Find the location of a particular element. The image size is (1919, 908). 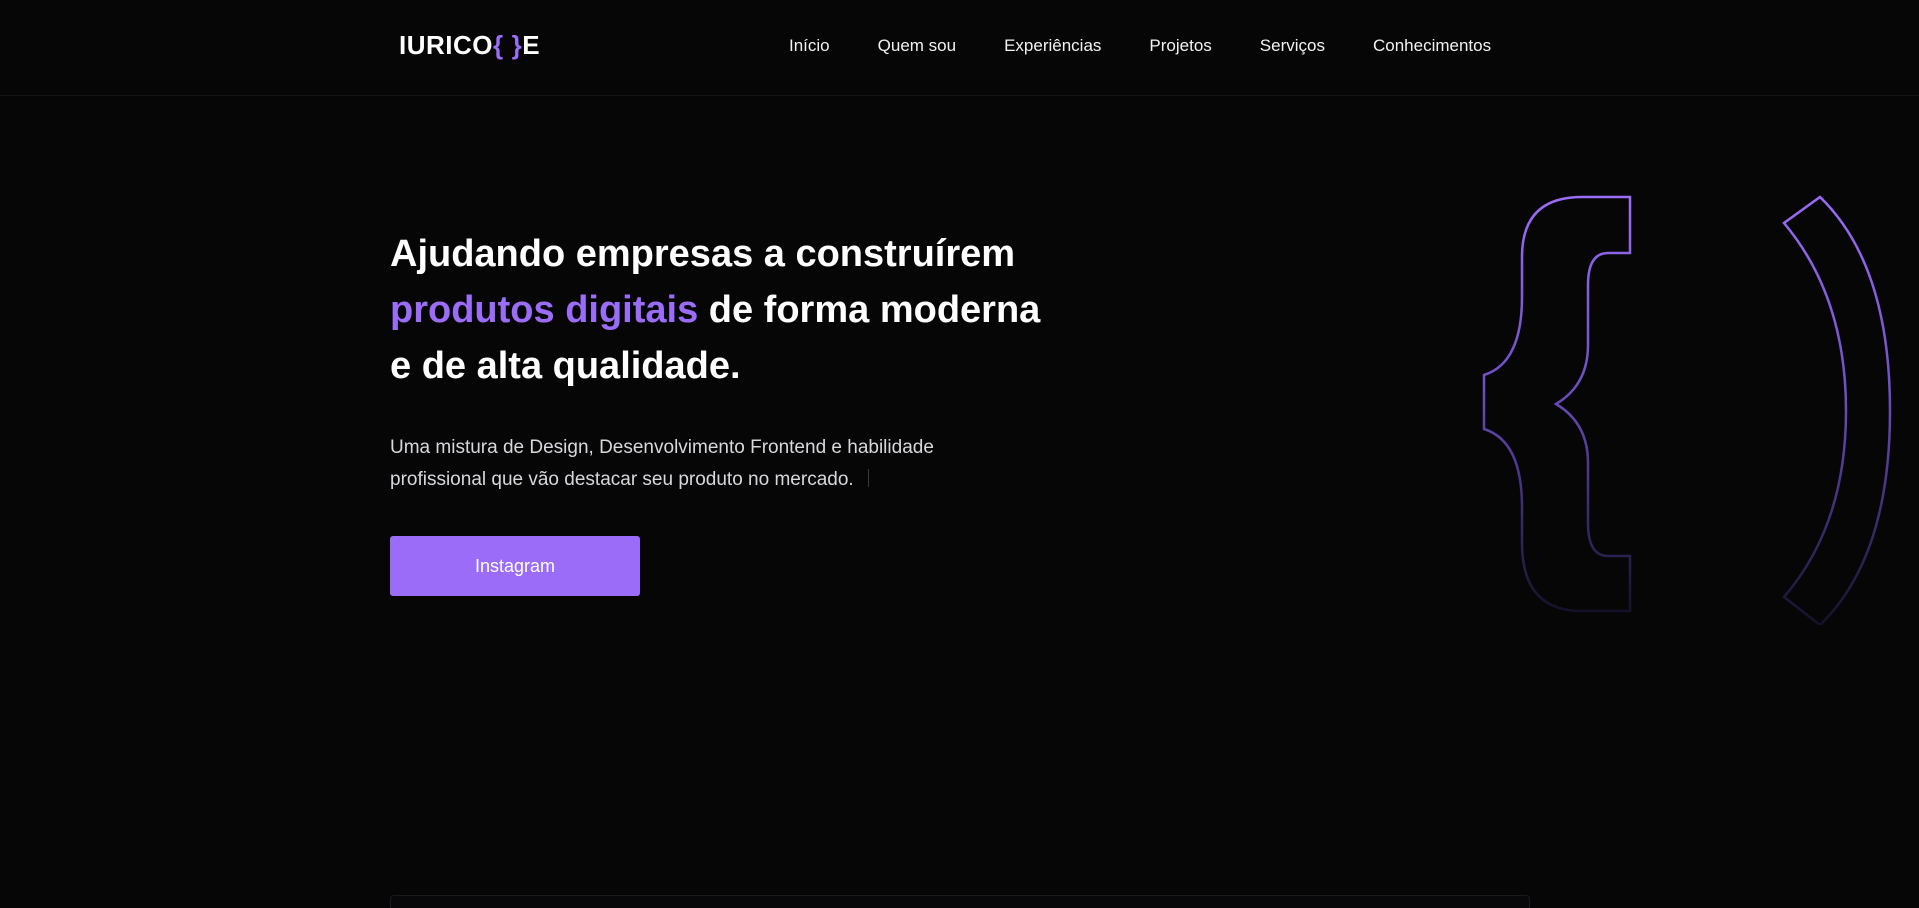

nav-item-quem-sou: Quem sou is located at coordinates (917, 46).